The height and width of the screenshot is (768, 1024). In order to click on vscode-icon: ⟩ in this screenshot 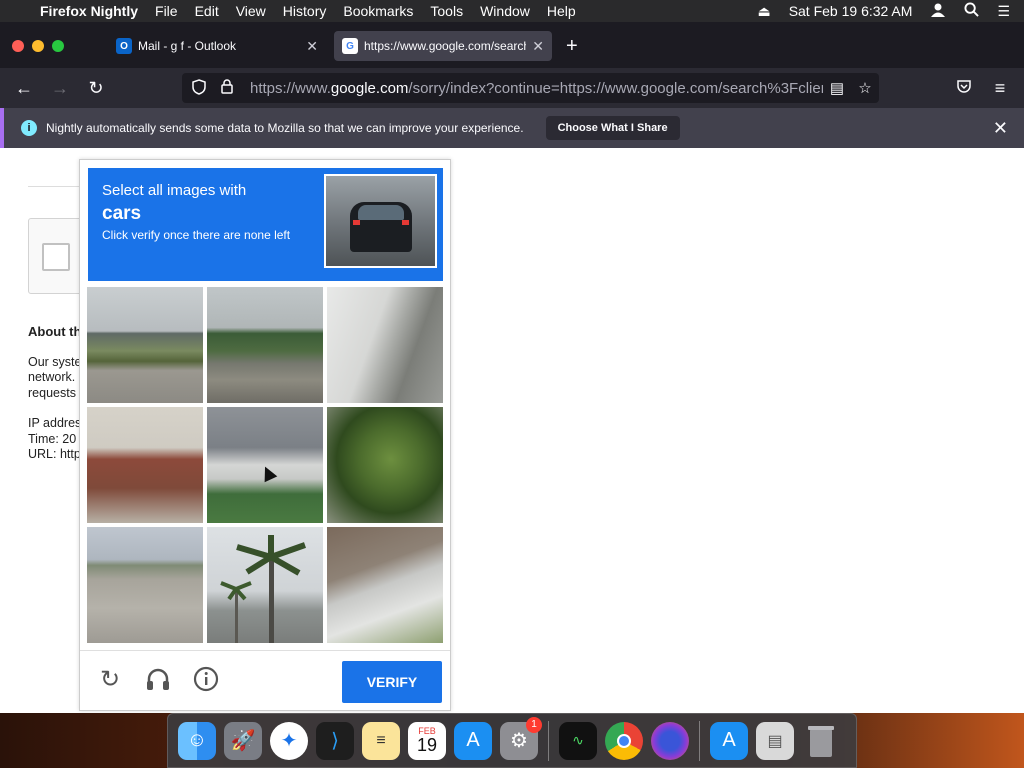, I will do `click(335, 740)`.